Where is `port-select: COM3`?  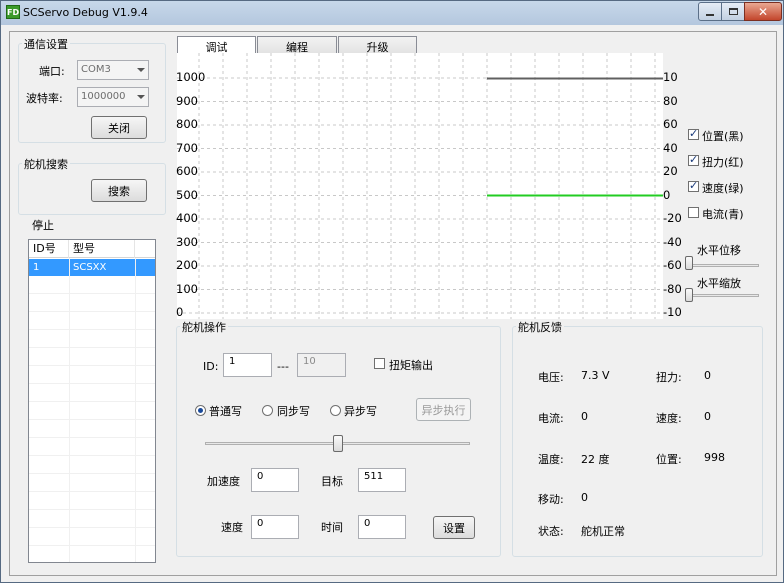 port-select: COM3 is located at coordinates (113, 70).